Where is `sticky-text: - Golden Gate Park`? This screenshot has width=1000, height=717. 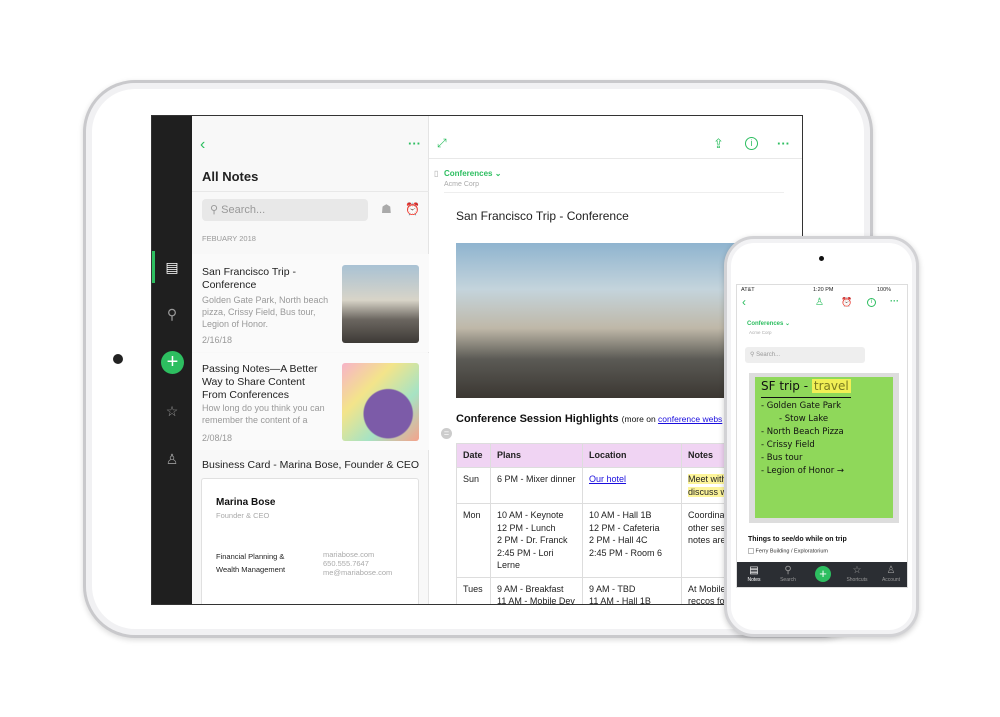 sticky-text: - Golden Gate Park is located at coordinates (801, 406).